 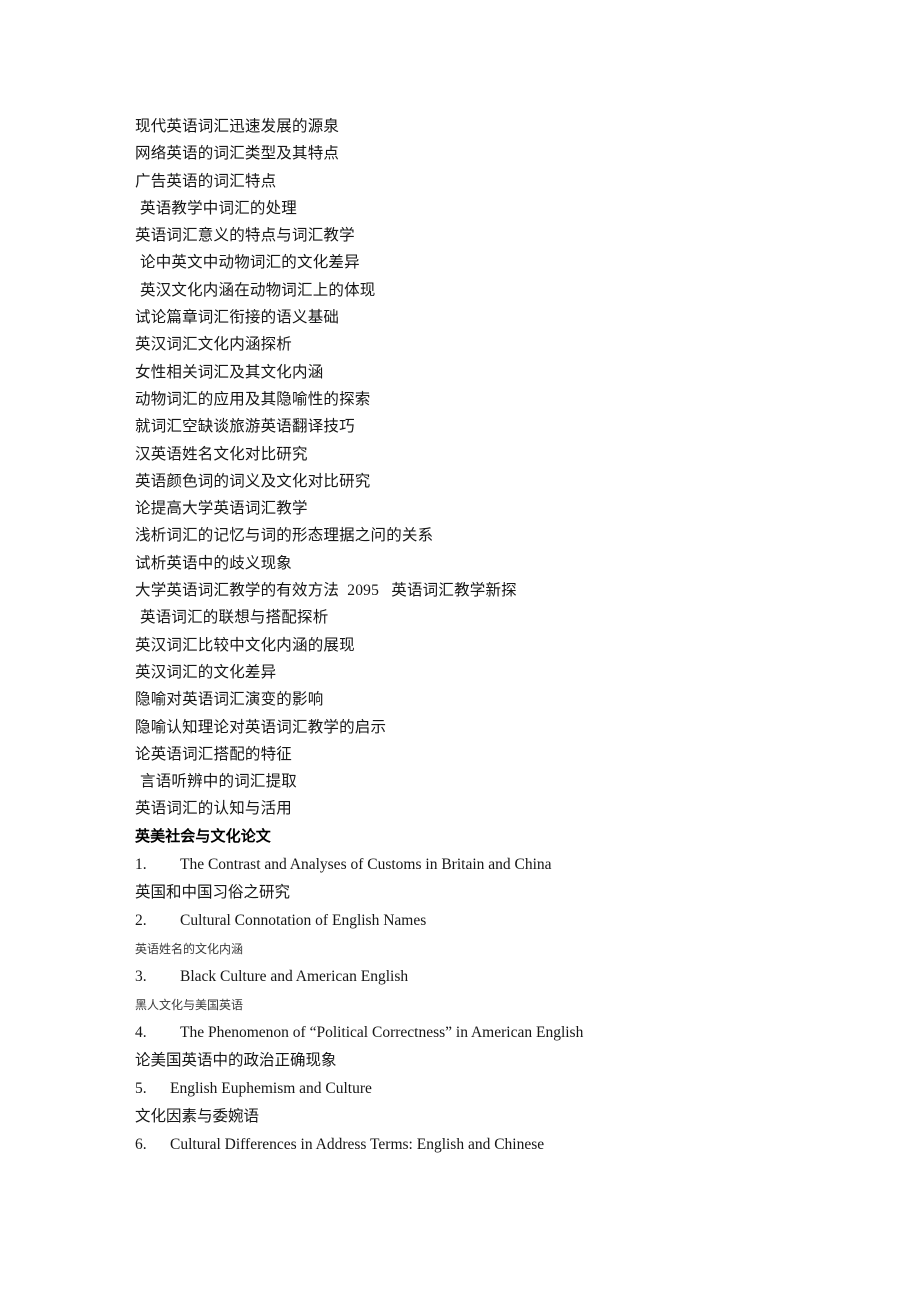 I want to click on vocabulary-topic-line: 言语听辨中的词汇提取, so click(x=219, y=782).